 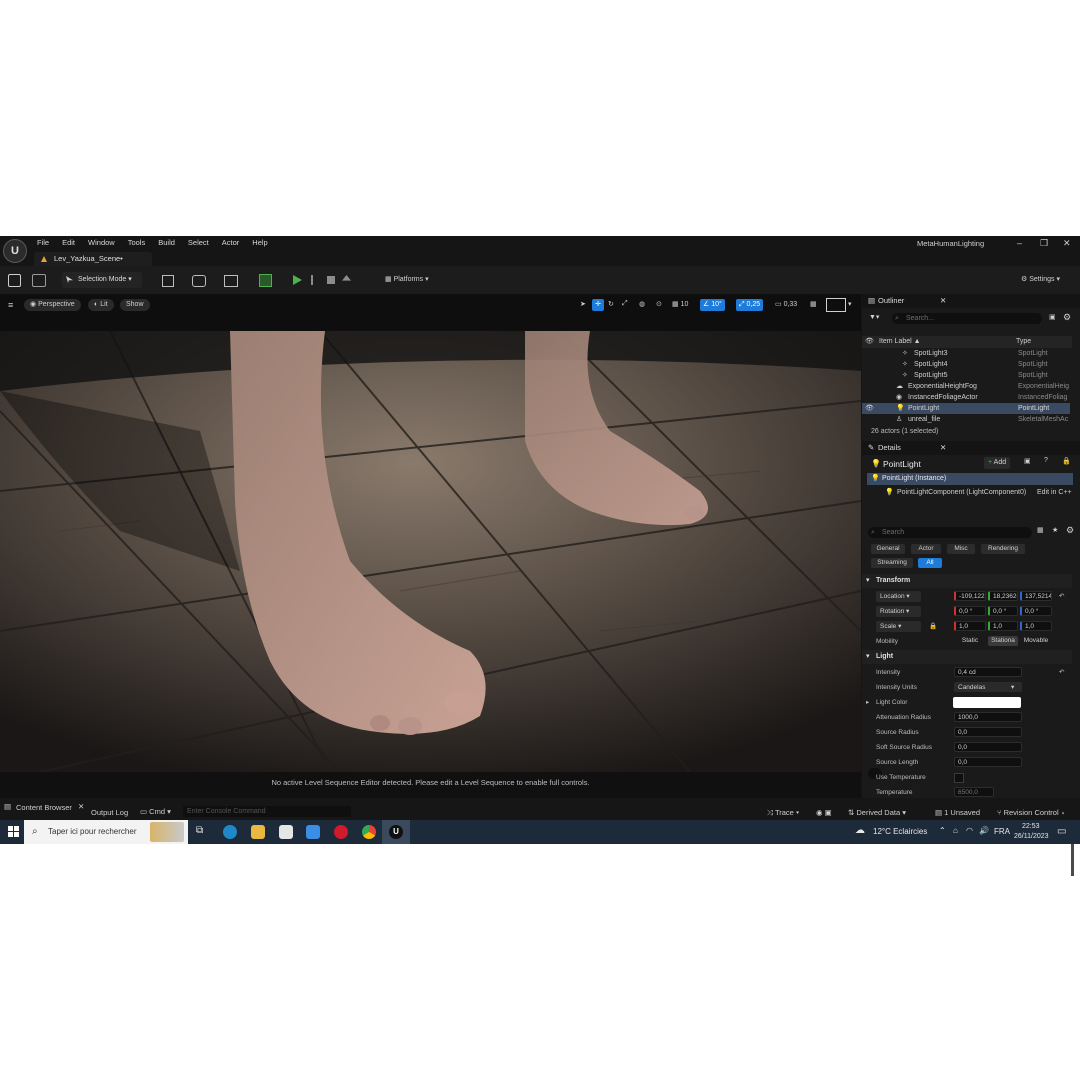 What do you see at coordinates (101, 305) in the screenshot?
I see `lit-button: ◐ Lit` at bounding box center [101, 305].